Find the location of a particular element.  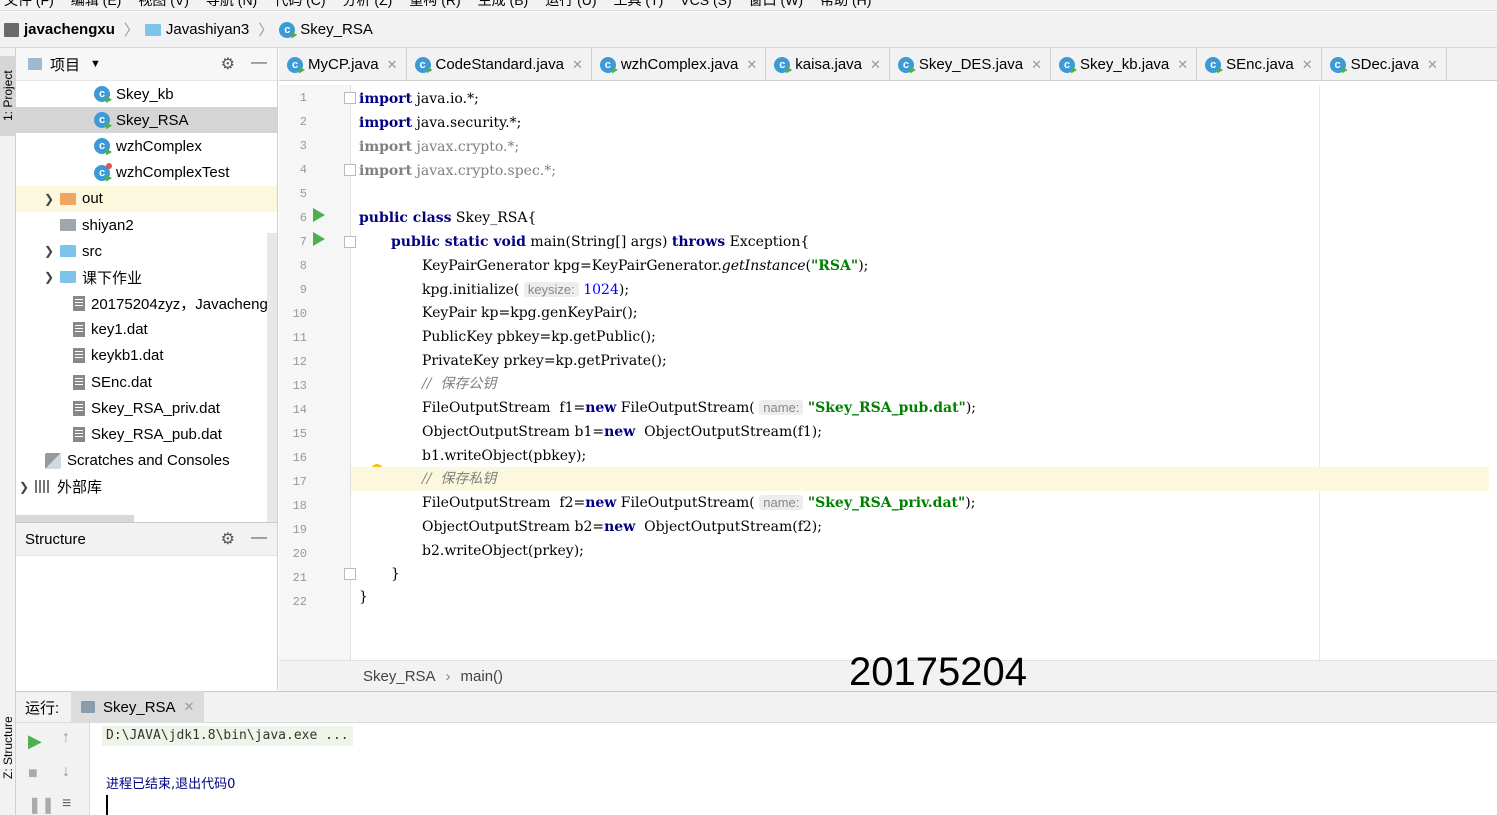

tree-item: Skey_RSA_priv.dat is located at coordinates (146, 408).